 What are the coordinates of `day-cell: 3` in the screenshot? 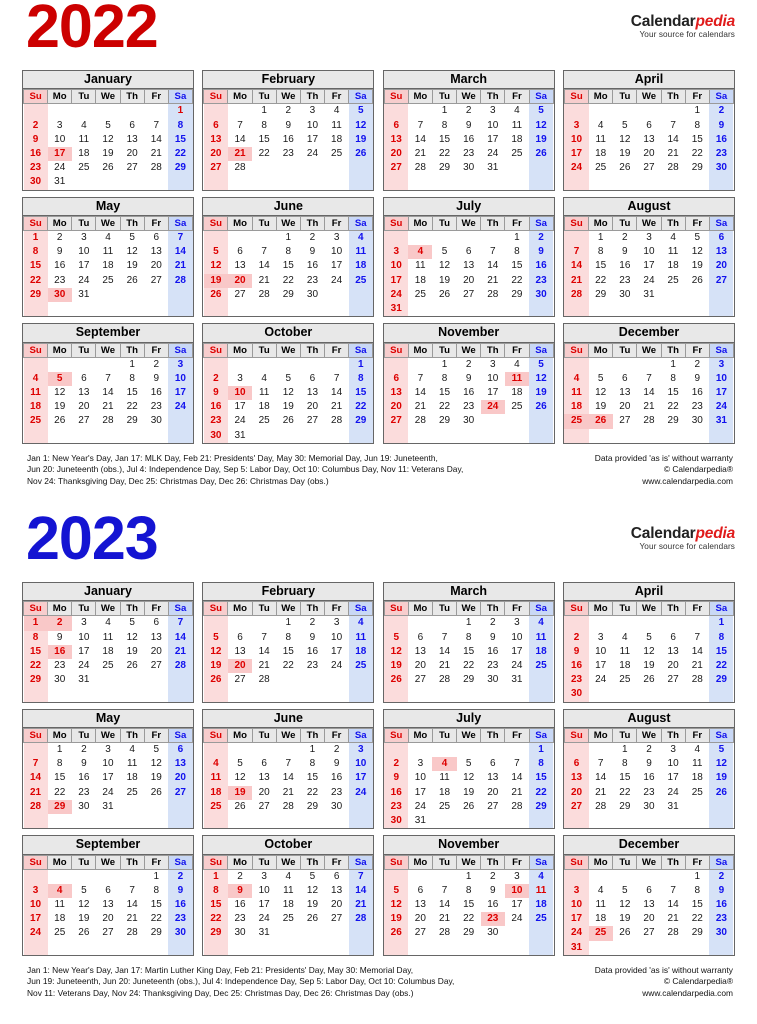 It's located at (576, 125).